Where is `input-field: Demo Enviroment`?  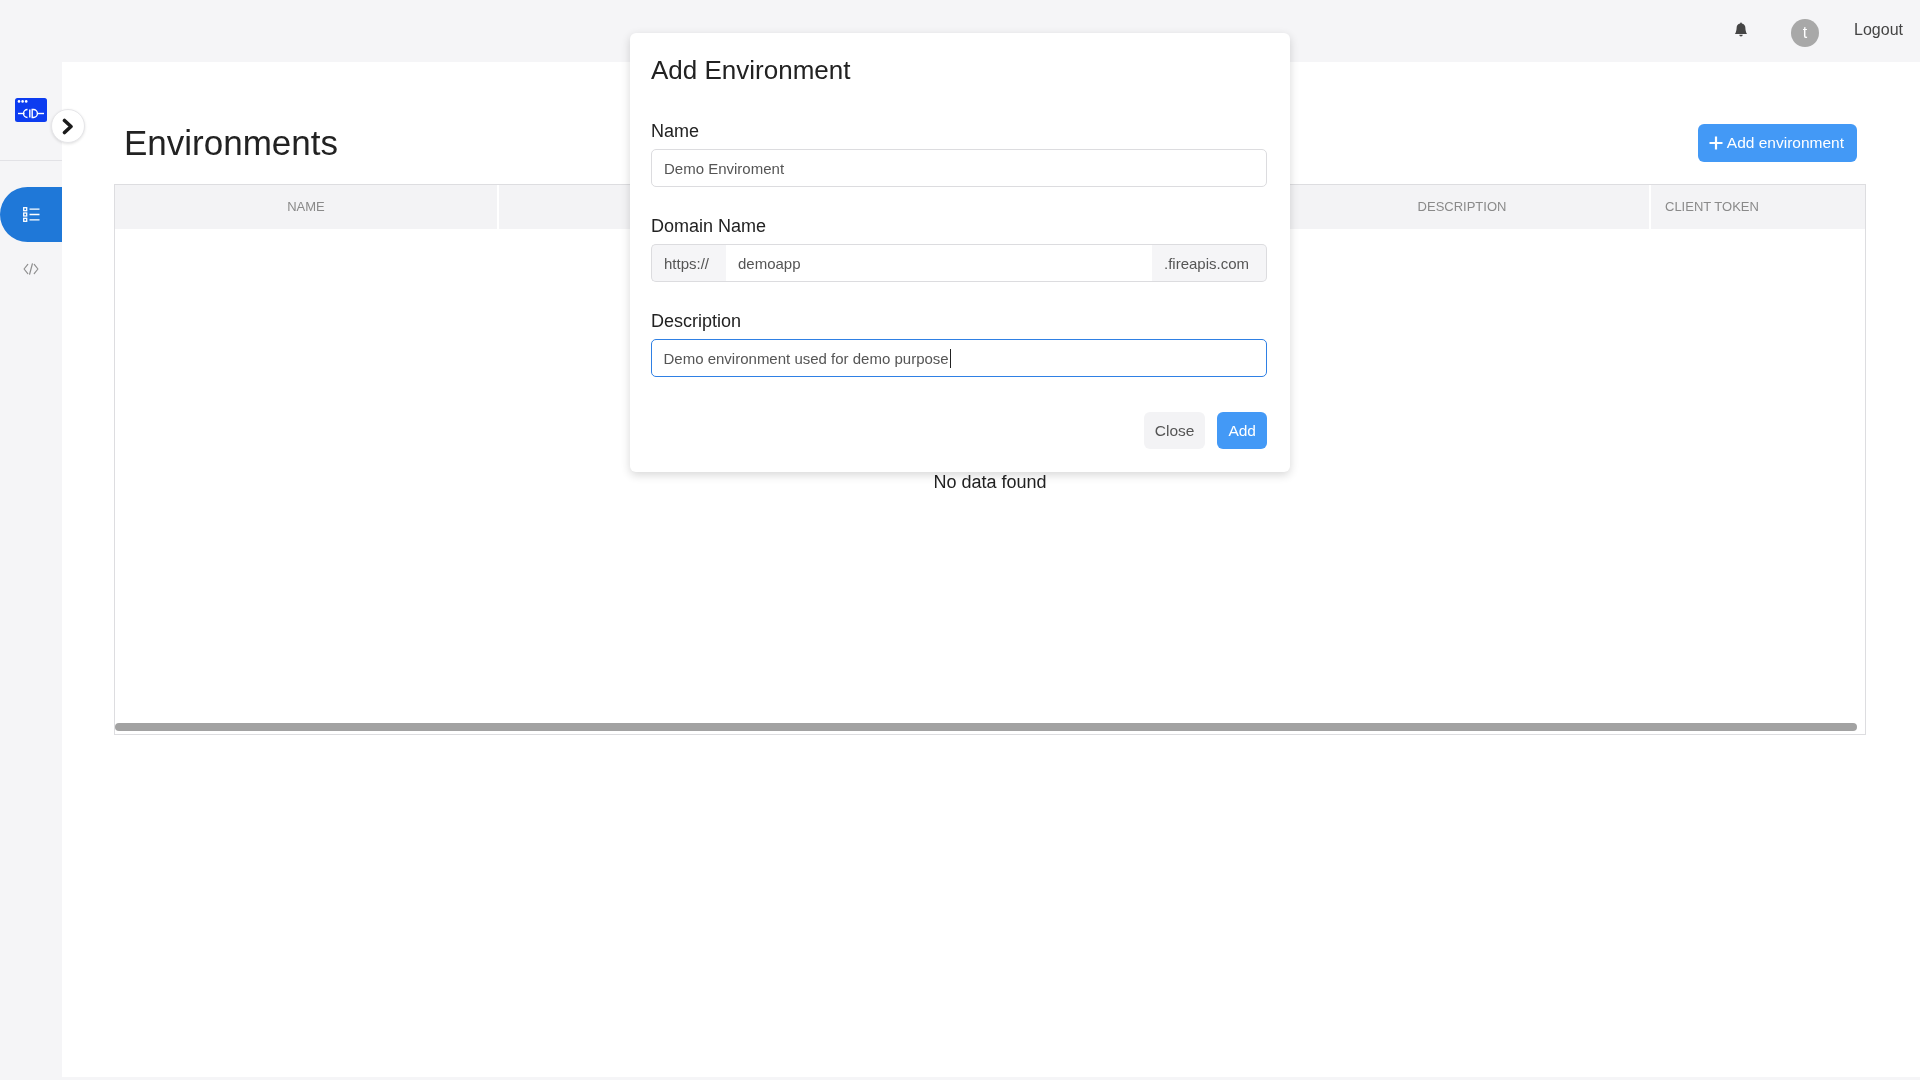 input-field: Demo Enviroment is located at coordinates (959, 168).